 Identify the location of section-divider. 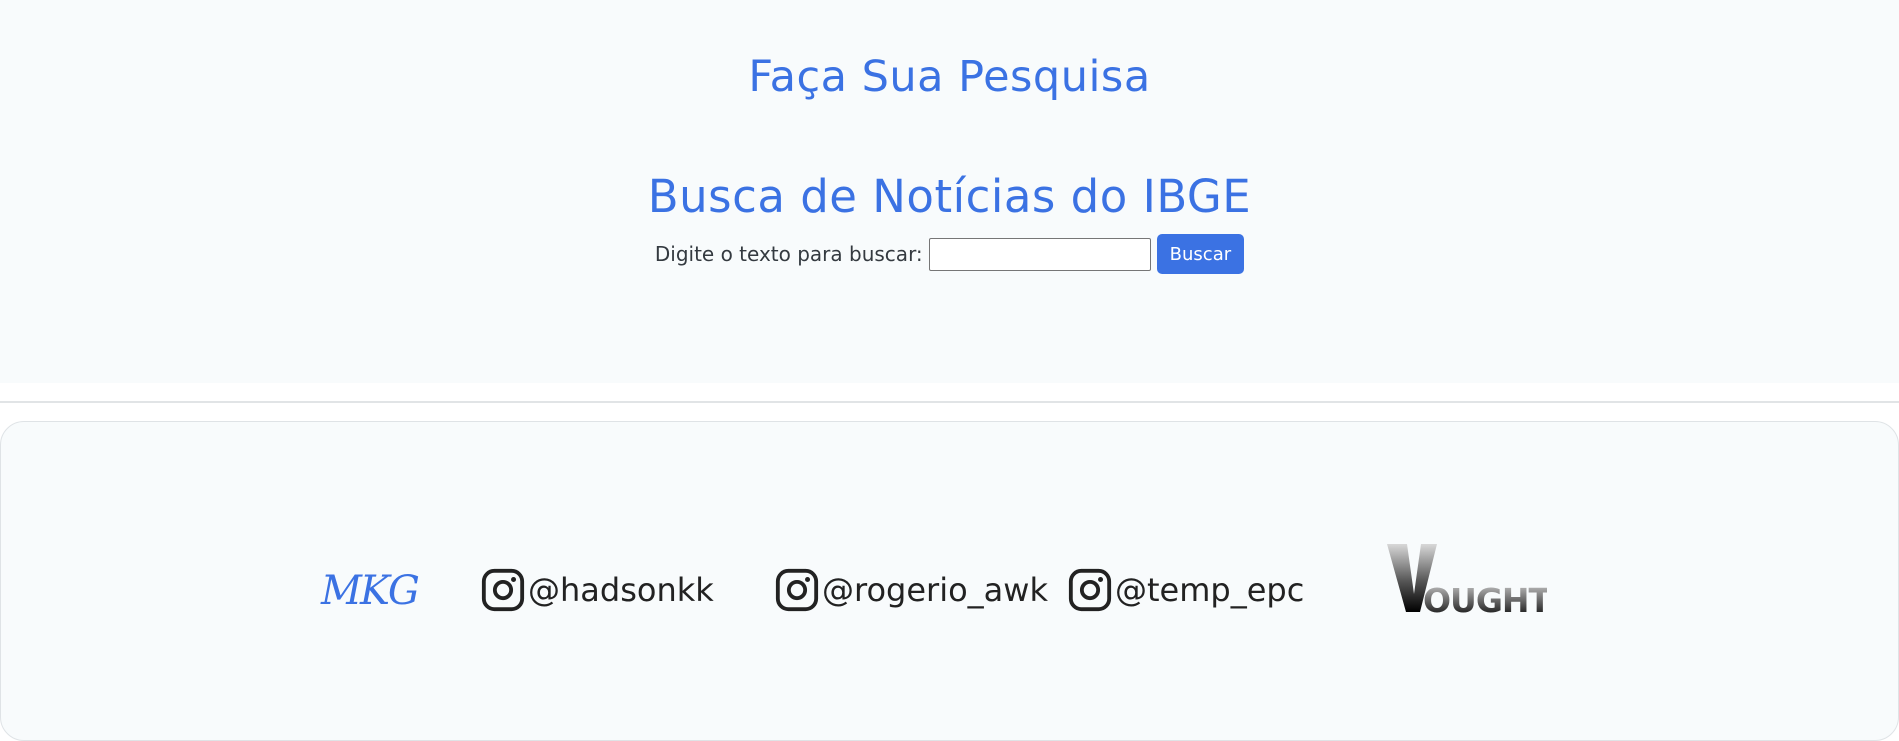
(949, 402).